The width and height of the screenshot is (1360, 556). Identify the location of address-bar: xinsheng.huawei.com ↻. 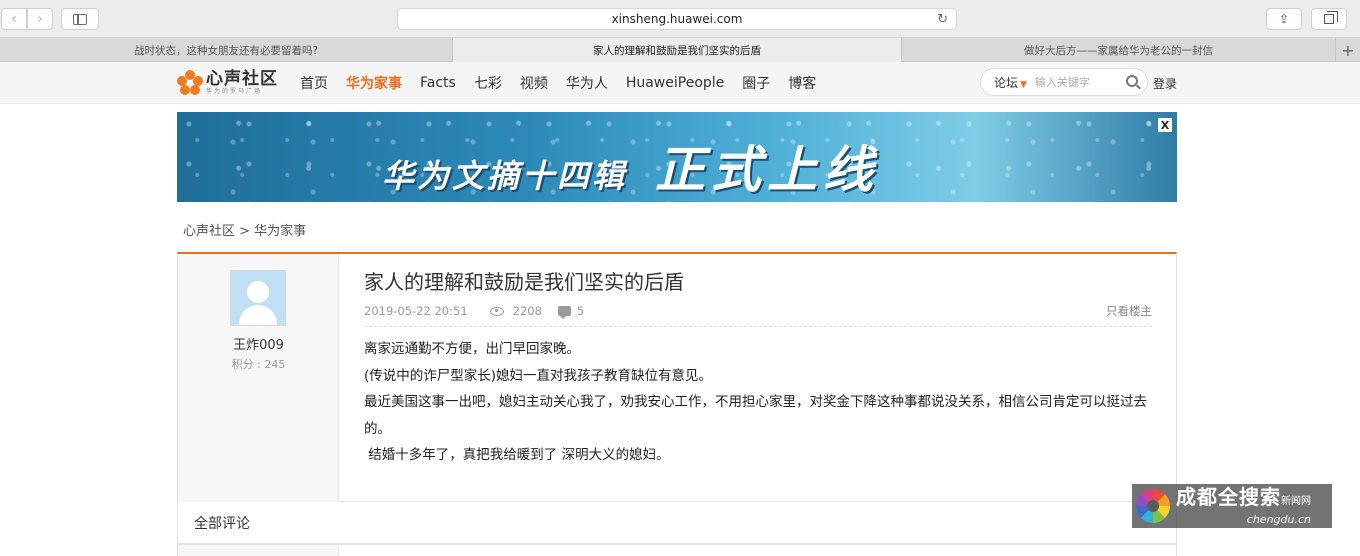
(677, 19).